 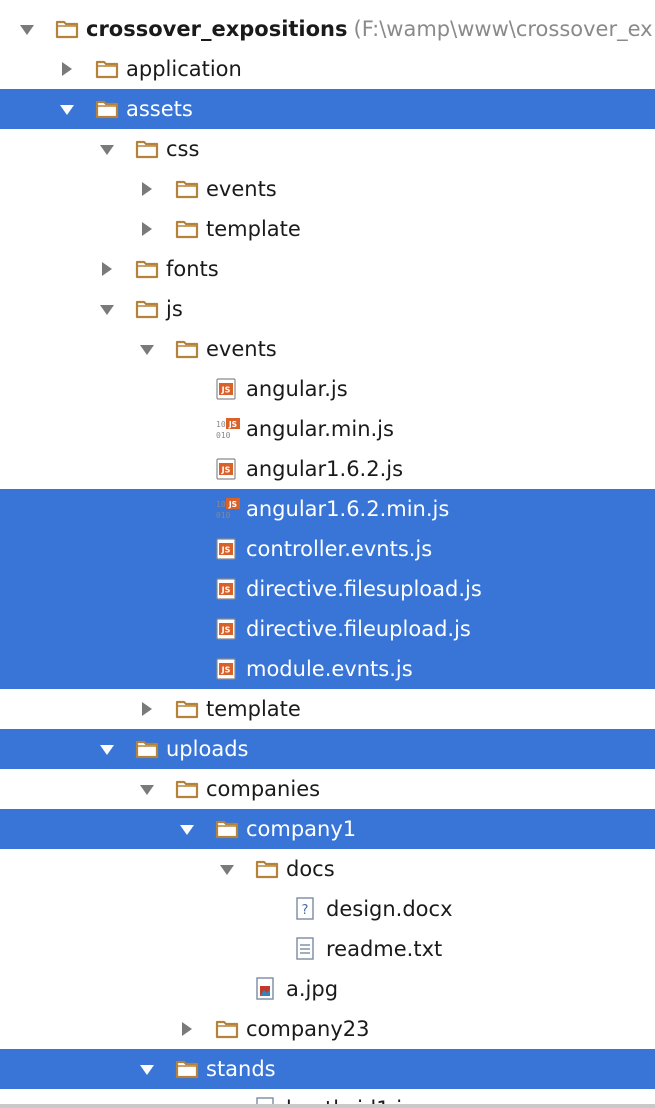 What do you see at coordinates (327, 789) in the screenshot?
I see `tree-folder-row: companies` at bounding box center [327, 789].